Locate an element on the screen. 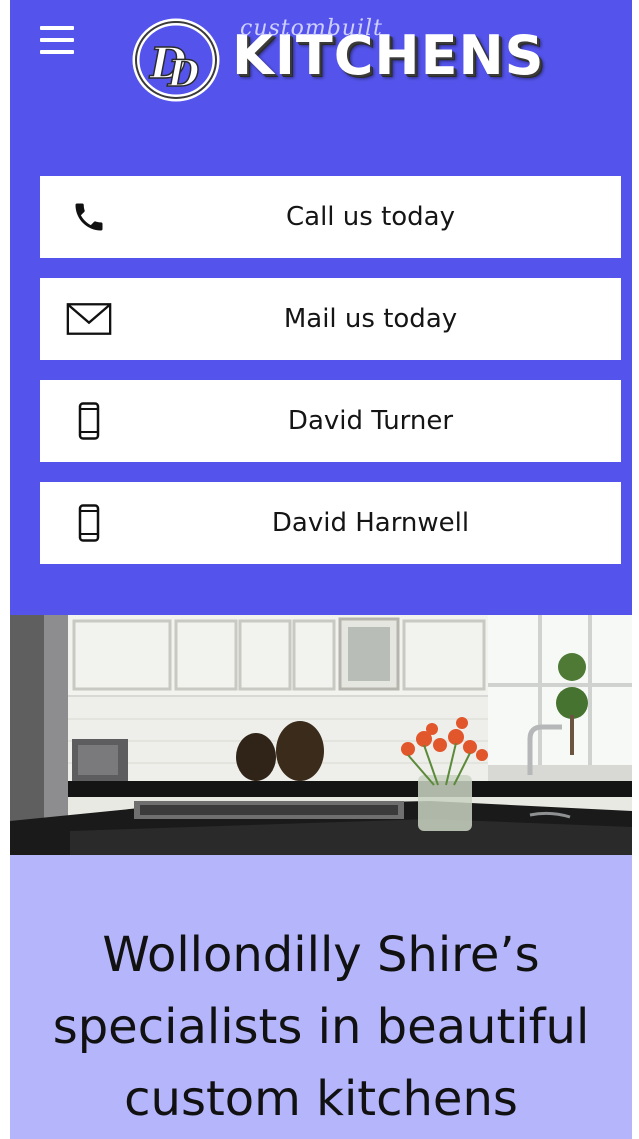 The width and height of the screenshot is (639, 1139). mail-us-button: Mail us today is located at coordinates (330, 319).